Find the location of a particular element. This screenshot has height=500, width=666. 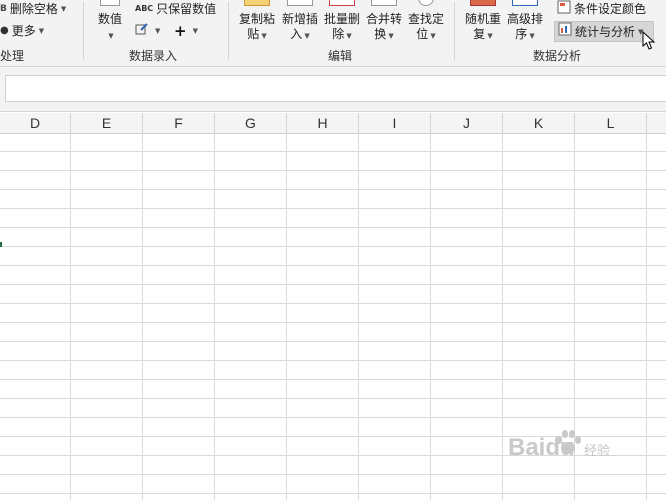

merge-icon is located at coordinates (384, 3).